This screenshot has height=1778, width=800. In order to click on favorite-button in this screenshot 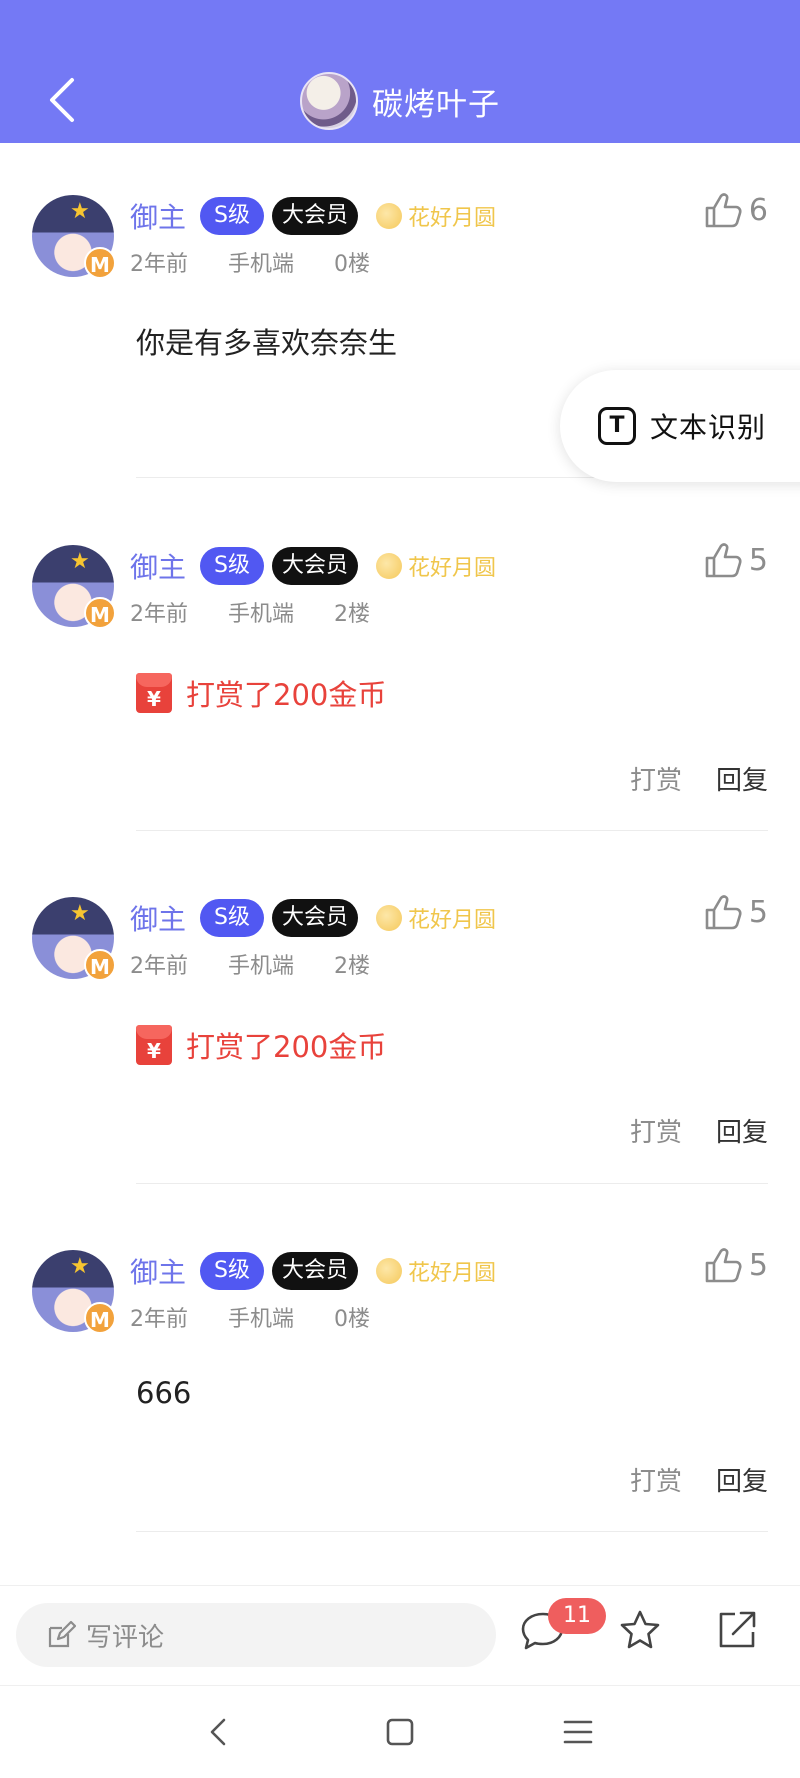, I will do `click(640, 1632)`.